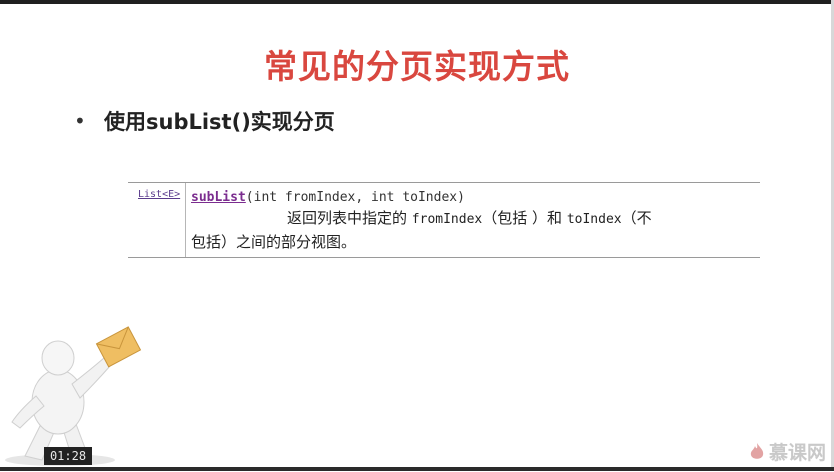 The image size is (834, 472). What do you see at coordinates (219, 122) in the screenshot?
I see `bullet-text: 使用subList()实现分页` at bounding box center [219, 122].